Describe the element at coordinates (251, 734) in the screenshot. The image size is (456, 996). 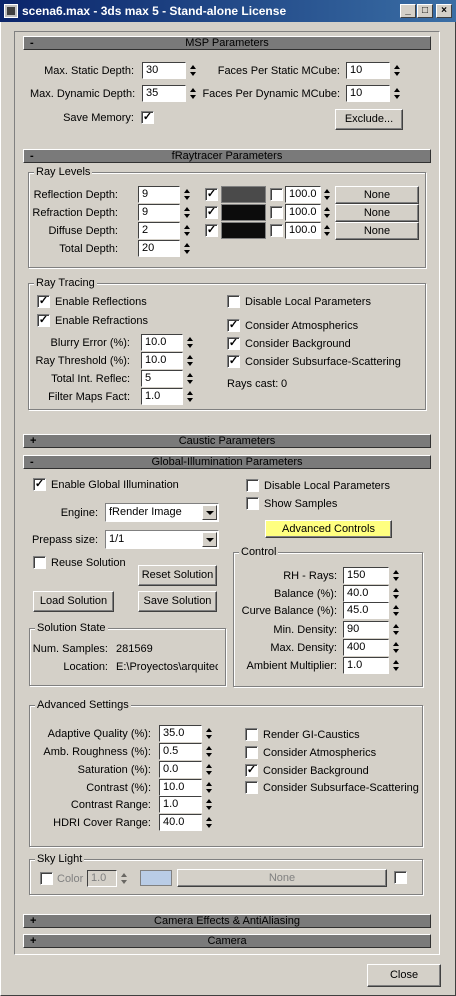
I see `render-gi-caustics-checkbox` at that location.